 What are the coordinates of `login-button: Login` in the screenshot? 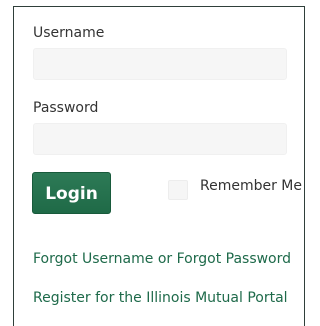 It's located at (71, 193).